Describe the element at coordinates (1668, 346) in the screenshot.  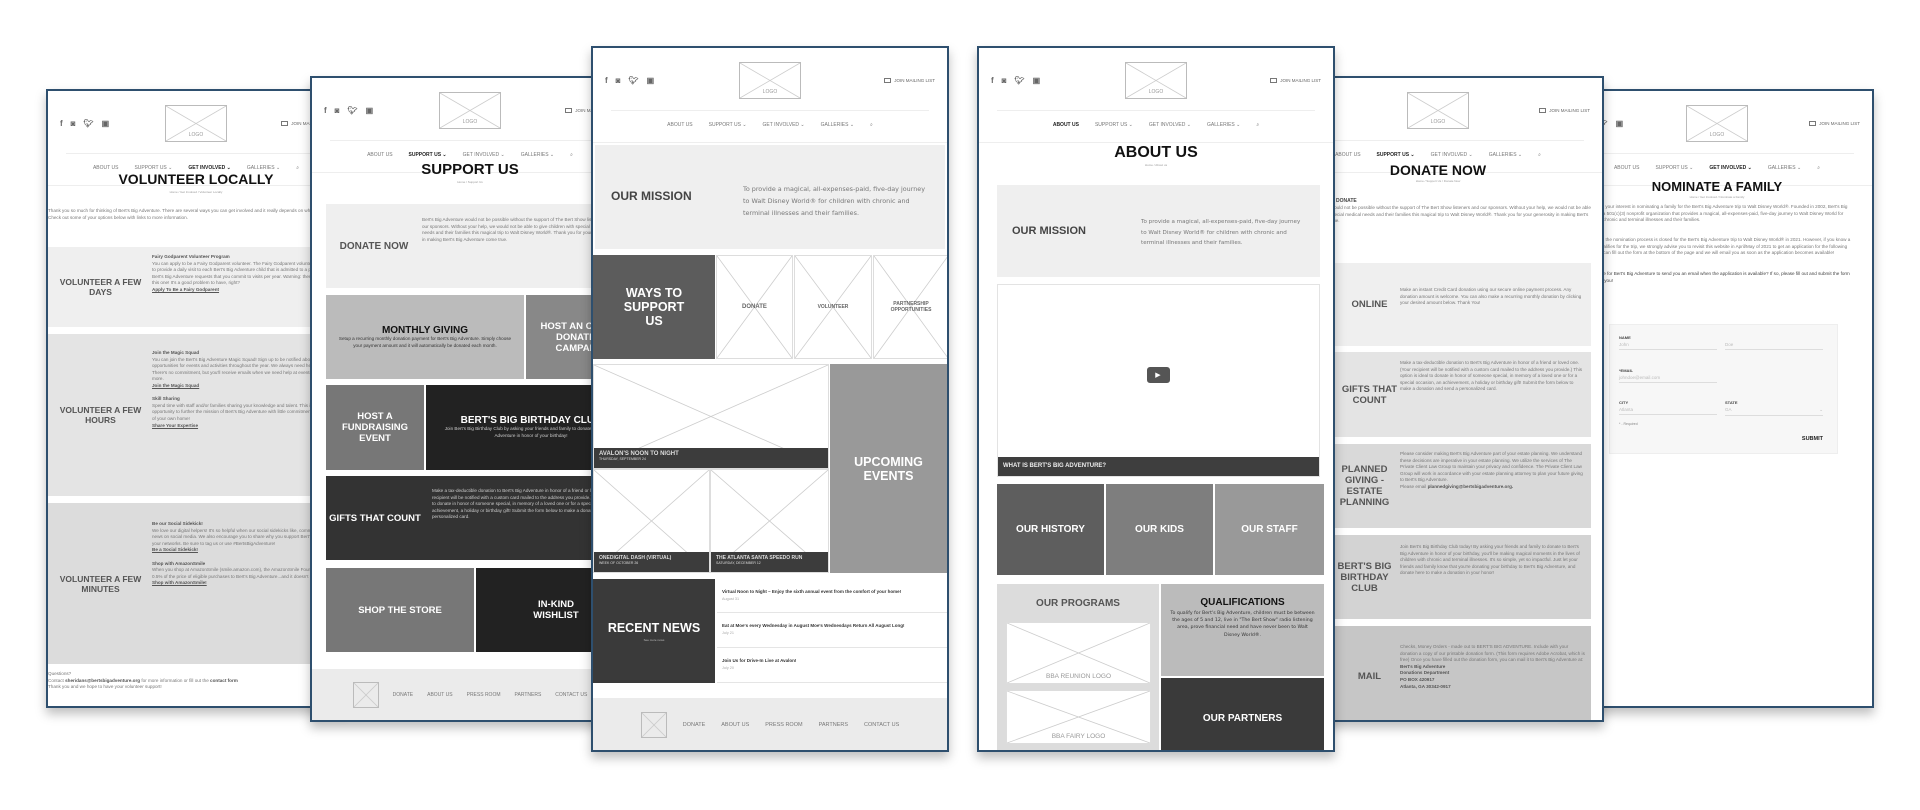
I see `first-name-input: John` at that location.